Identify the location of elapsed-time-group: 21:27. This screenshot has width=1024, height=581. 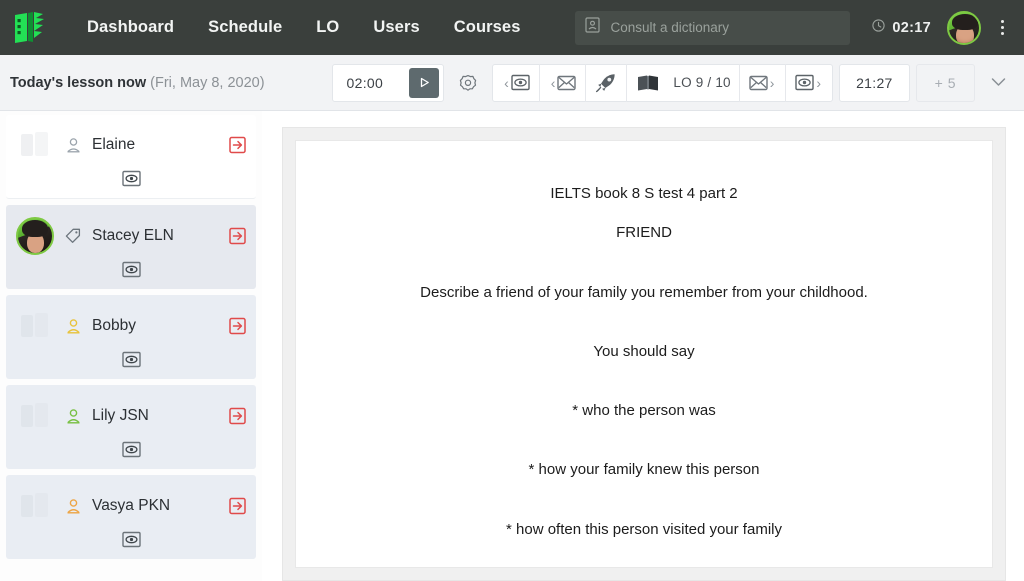
(874, 82).